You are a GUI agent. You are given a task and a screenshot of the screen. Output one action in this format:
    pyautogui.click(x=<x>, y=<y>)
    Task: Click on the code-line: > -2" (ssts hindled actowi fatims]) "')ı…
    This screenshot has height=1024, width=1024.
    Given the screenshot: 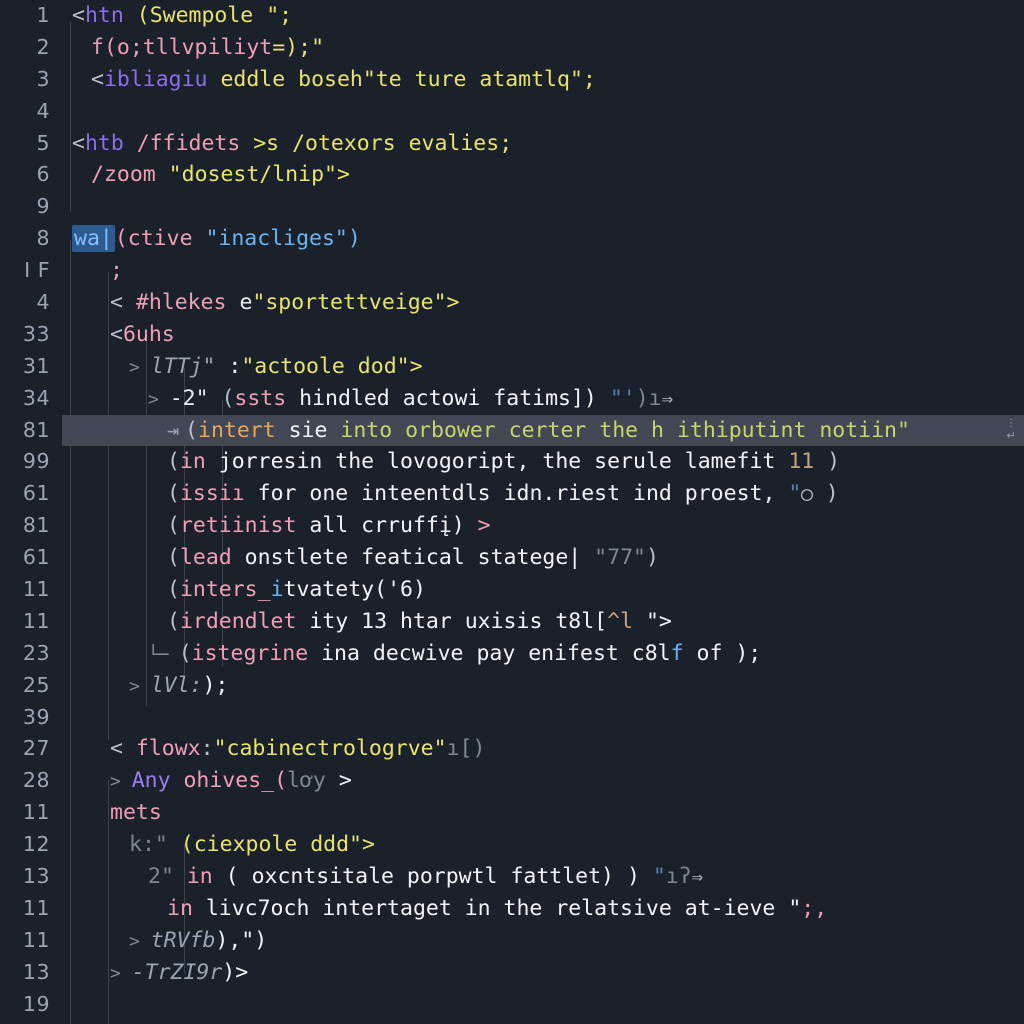 What is the action you would take?
    pyautogui.click(x=543, y=399)
    